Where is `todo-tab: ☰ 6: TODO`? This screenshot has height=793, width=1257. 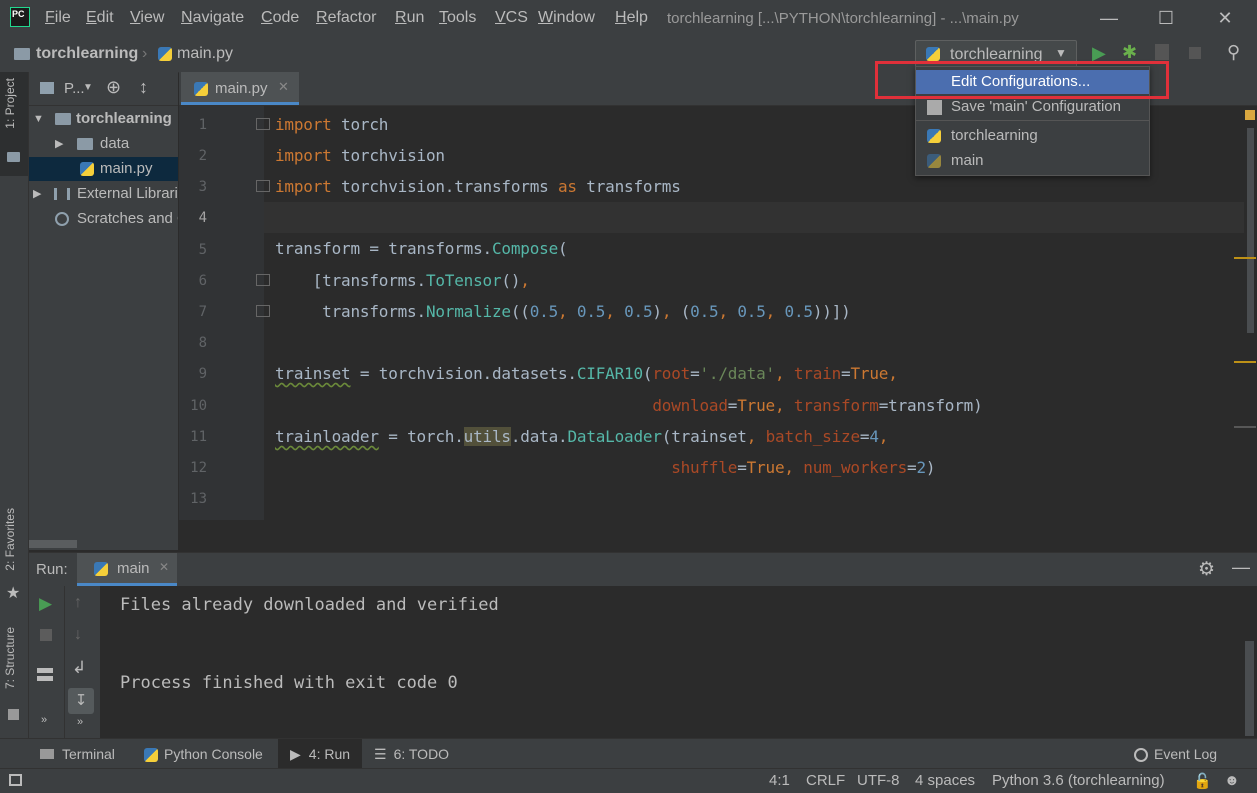
todo-tab: ☰ 6: TODO is located at coordinates (411, 754).